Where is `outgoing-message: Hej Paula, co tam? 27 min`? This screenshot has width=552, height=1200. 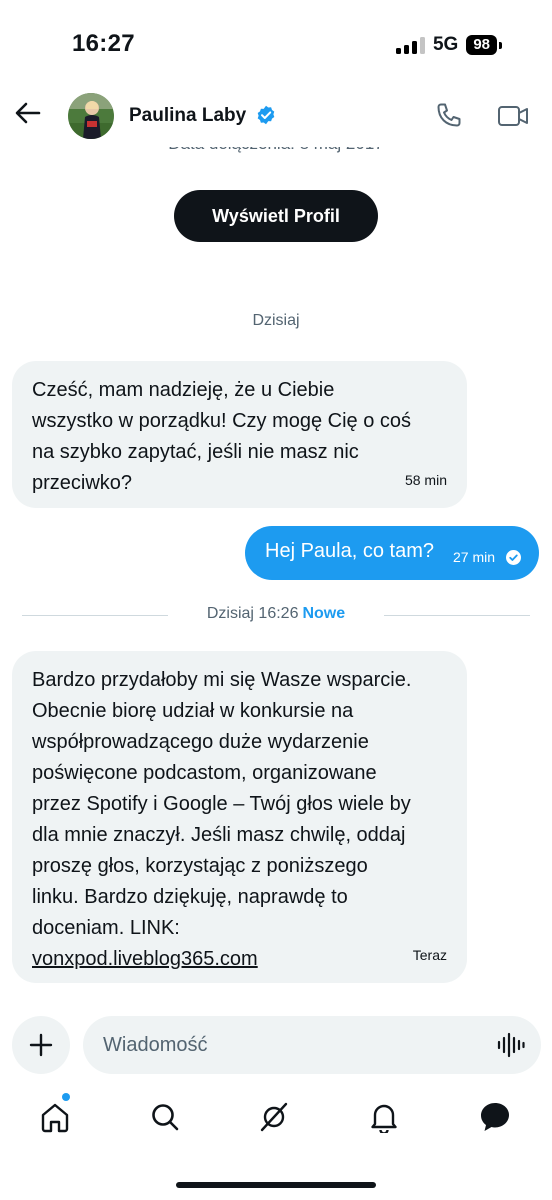
outgoing-message: Hej Paula, co tam? 27 min is located at coordinates (392, 553).